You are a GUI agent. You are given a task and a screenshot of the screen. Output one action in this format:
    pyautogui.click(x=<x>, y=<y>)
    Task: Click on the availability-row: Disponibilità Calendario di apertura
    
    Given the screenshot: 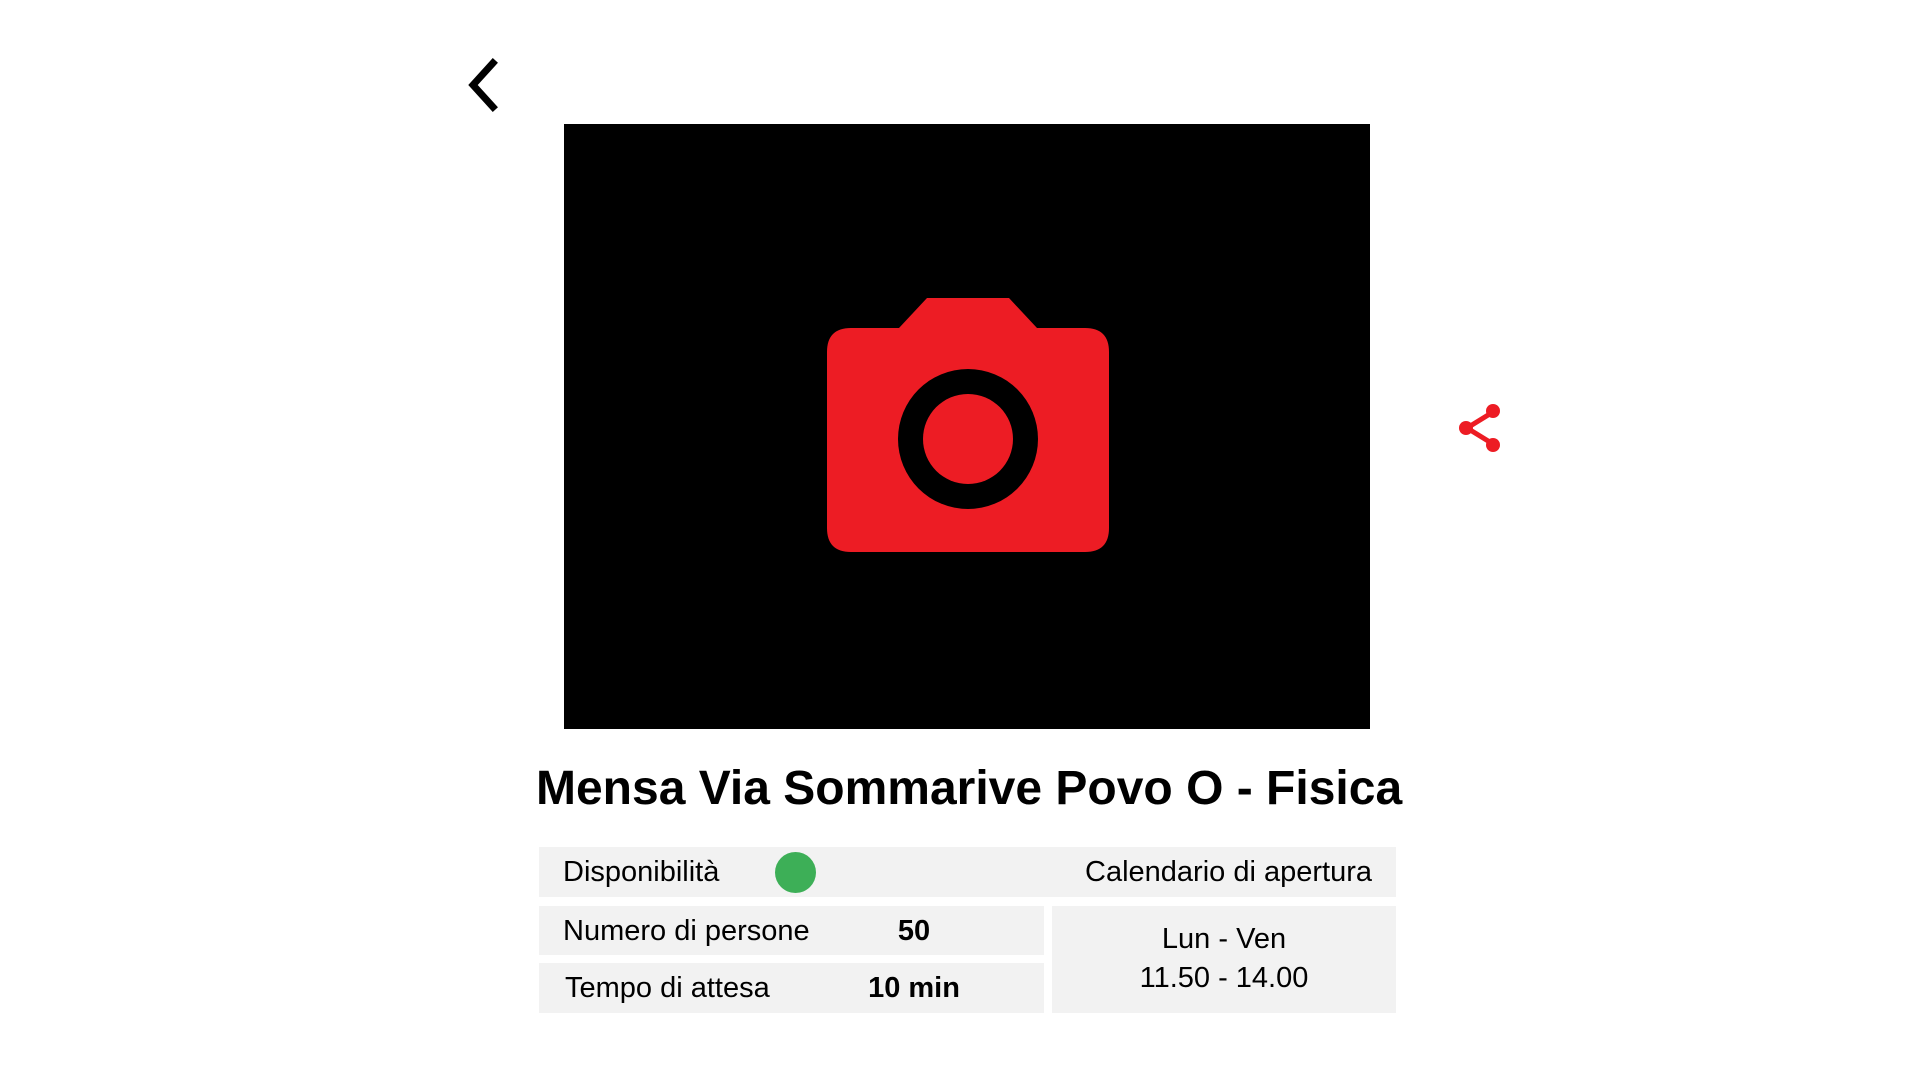 What is the action you would take?
    pyautogui.click(x=967, y=872)
    